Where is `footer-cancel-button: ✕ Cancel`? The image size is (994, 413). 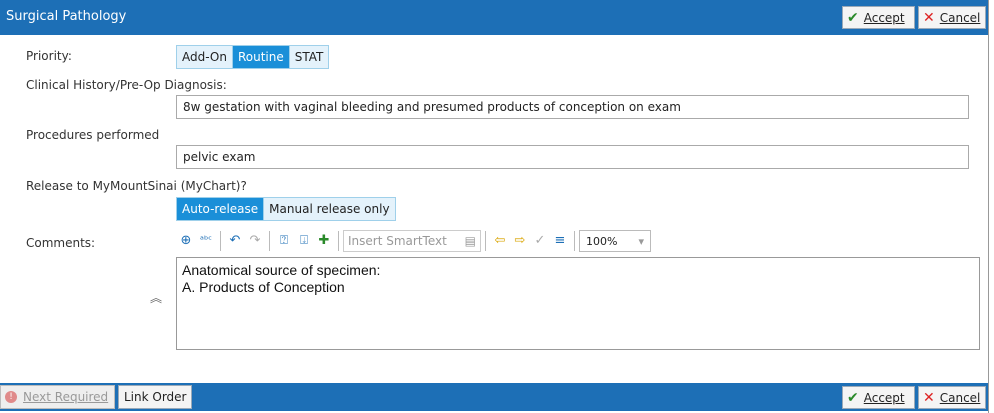
footer-cancel-button: ✕ Cancel is located at coordinates (952, 397).